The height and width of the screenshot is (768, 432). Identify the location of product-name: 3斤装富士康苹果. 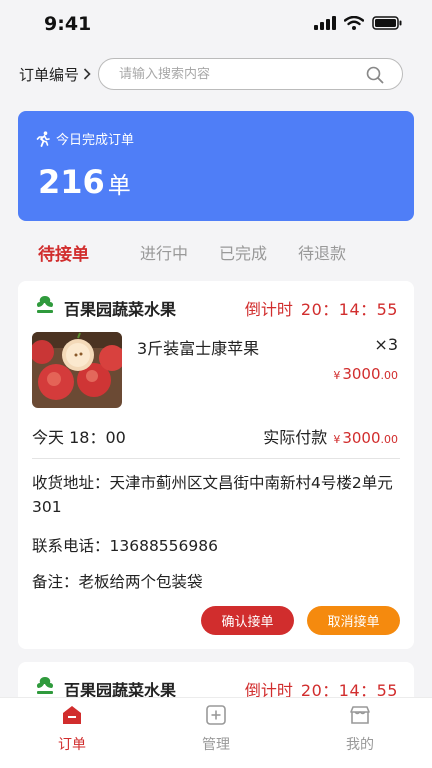
(198, 348).